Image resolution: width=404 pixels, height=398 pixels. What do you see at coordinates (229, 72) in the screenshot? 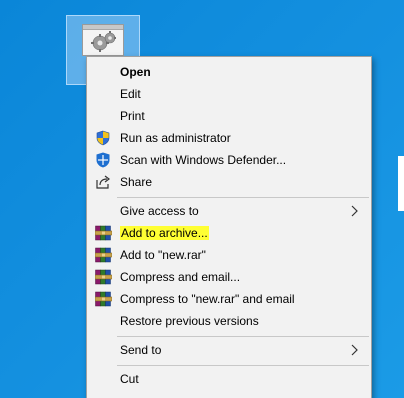
I see `menu-item-open: Open` at bounding box center [229, 72].